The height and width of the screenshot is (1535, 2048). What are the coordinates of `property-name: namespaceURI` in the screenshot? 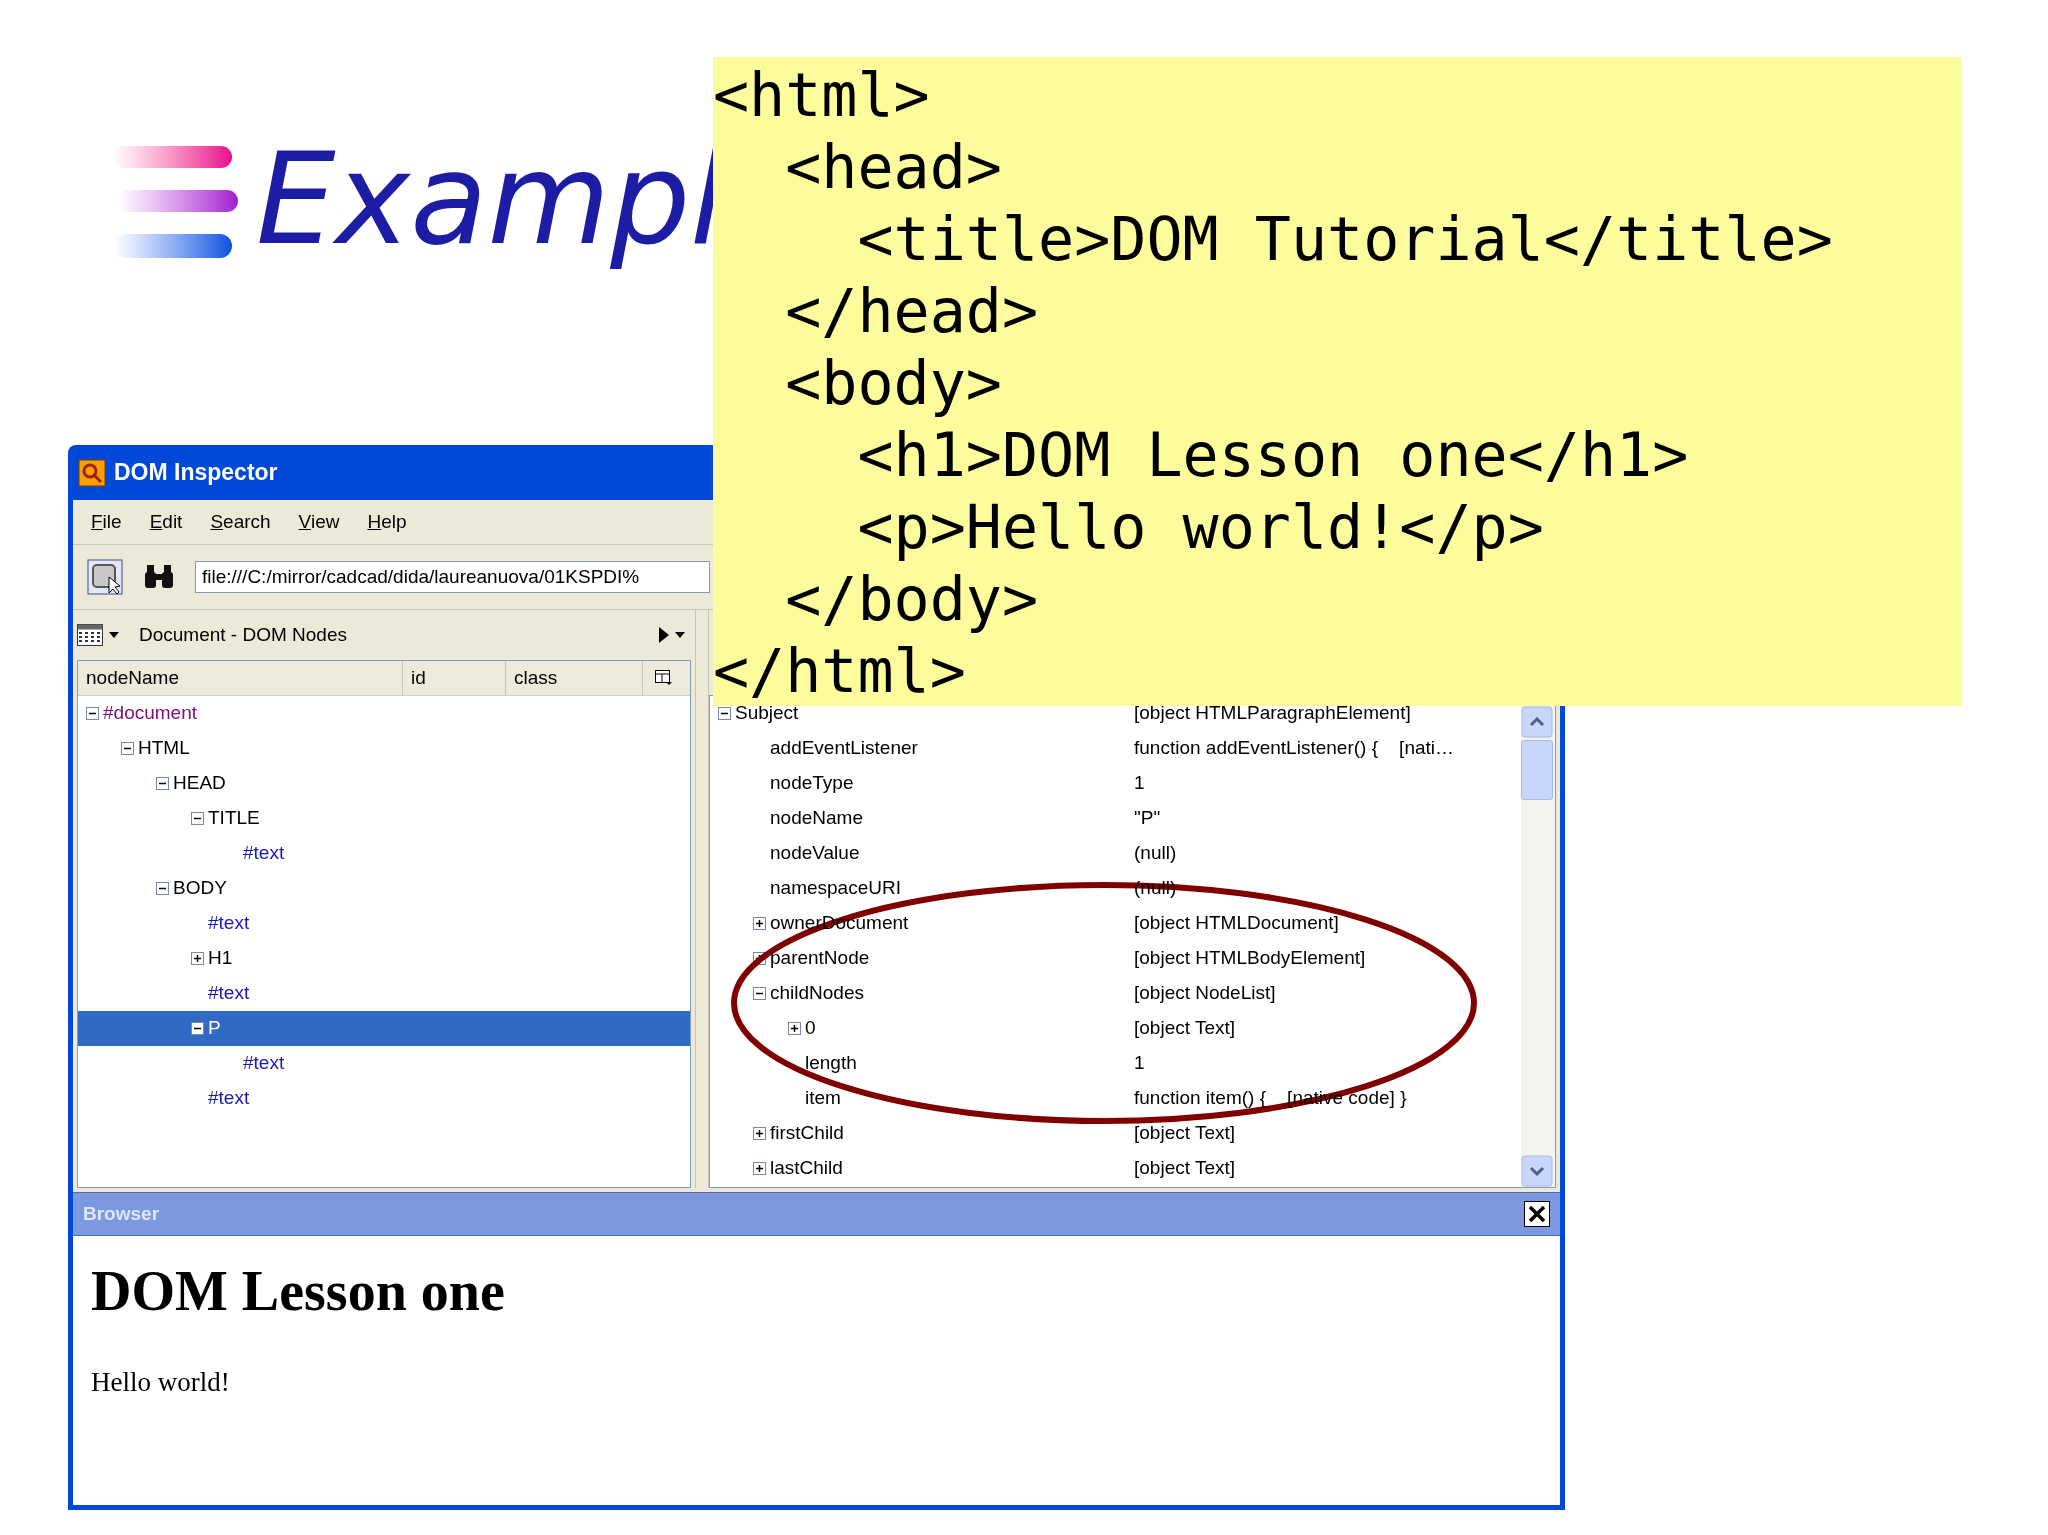 It's located at (835, 888).